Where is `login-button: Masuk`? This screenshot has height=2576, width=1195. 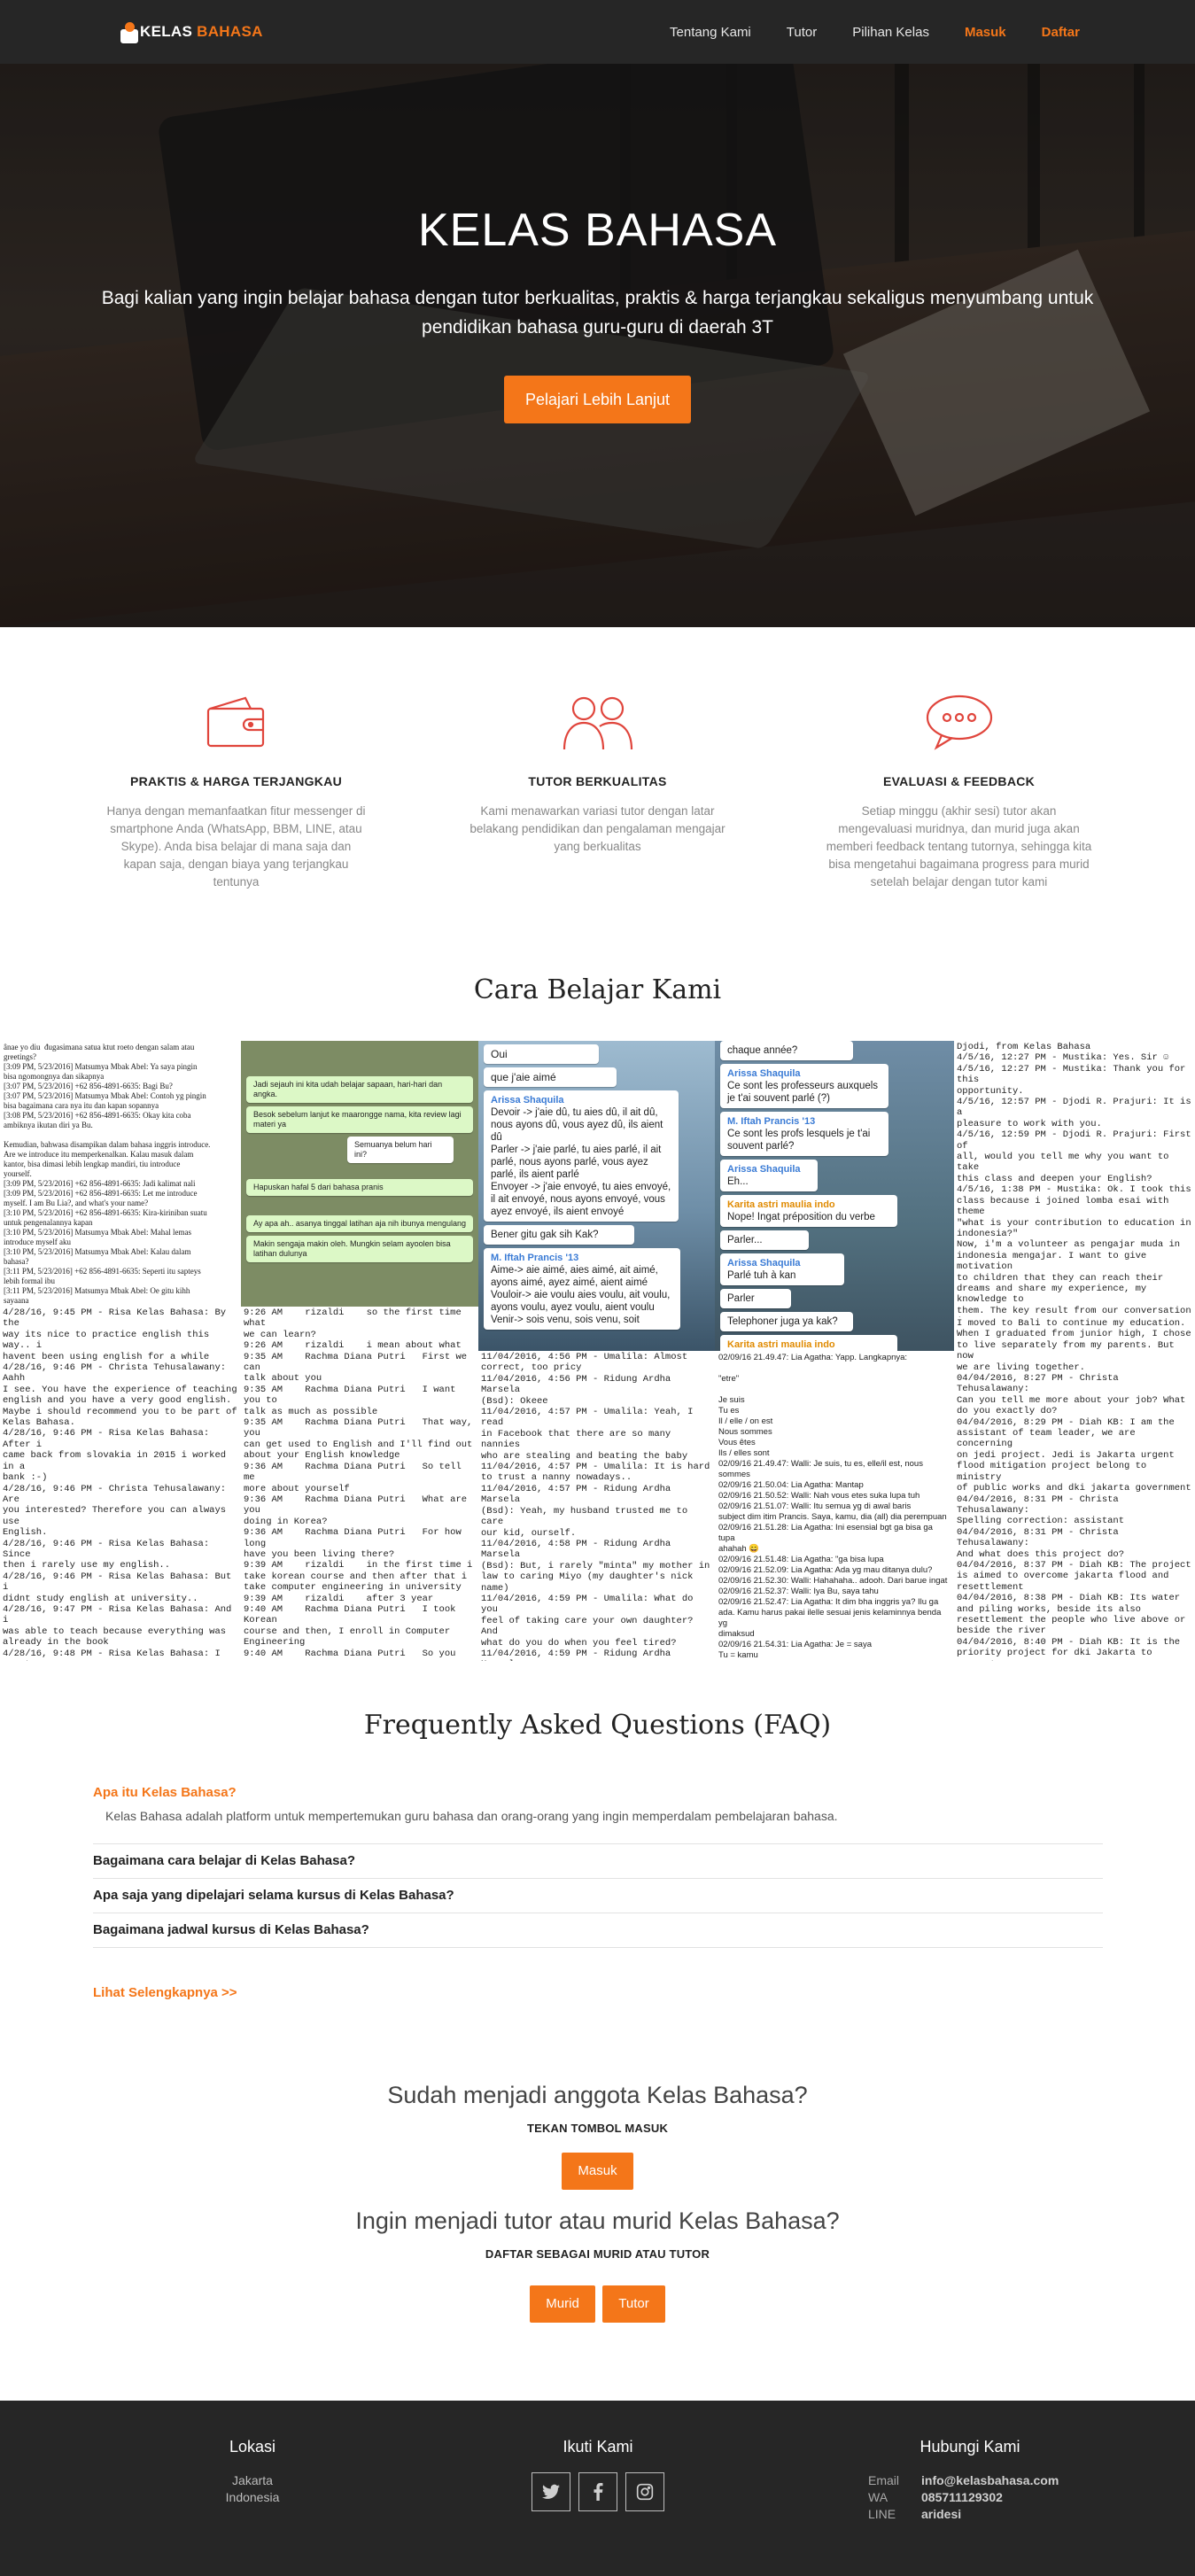
login-button: Masuk is located at coordinates (597, 2171).